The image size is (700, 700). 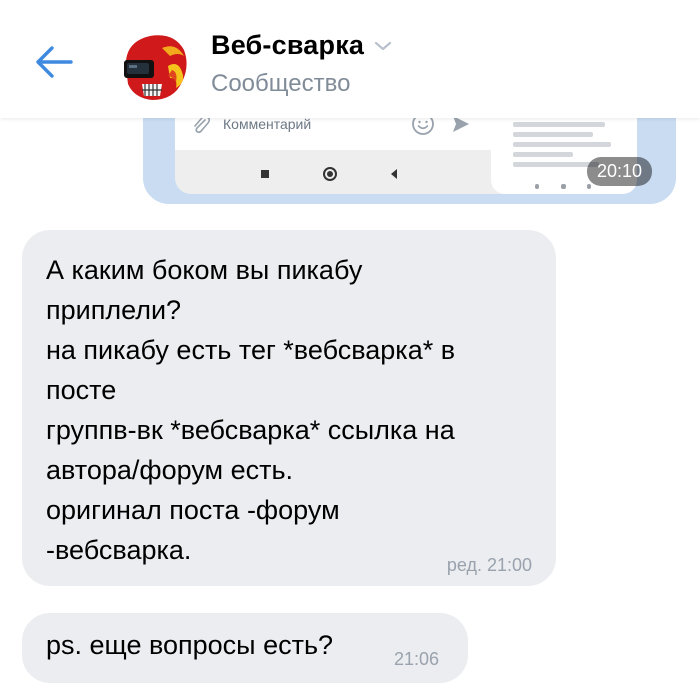 What do you see at coordinates (394, 174) in the screenshot?
I see `nav-back-icon` at bounding box center [394, 174].